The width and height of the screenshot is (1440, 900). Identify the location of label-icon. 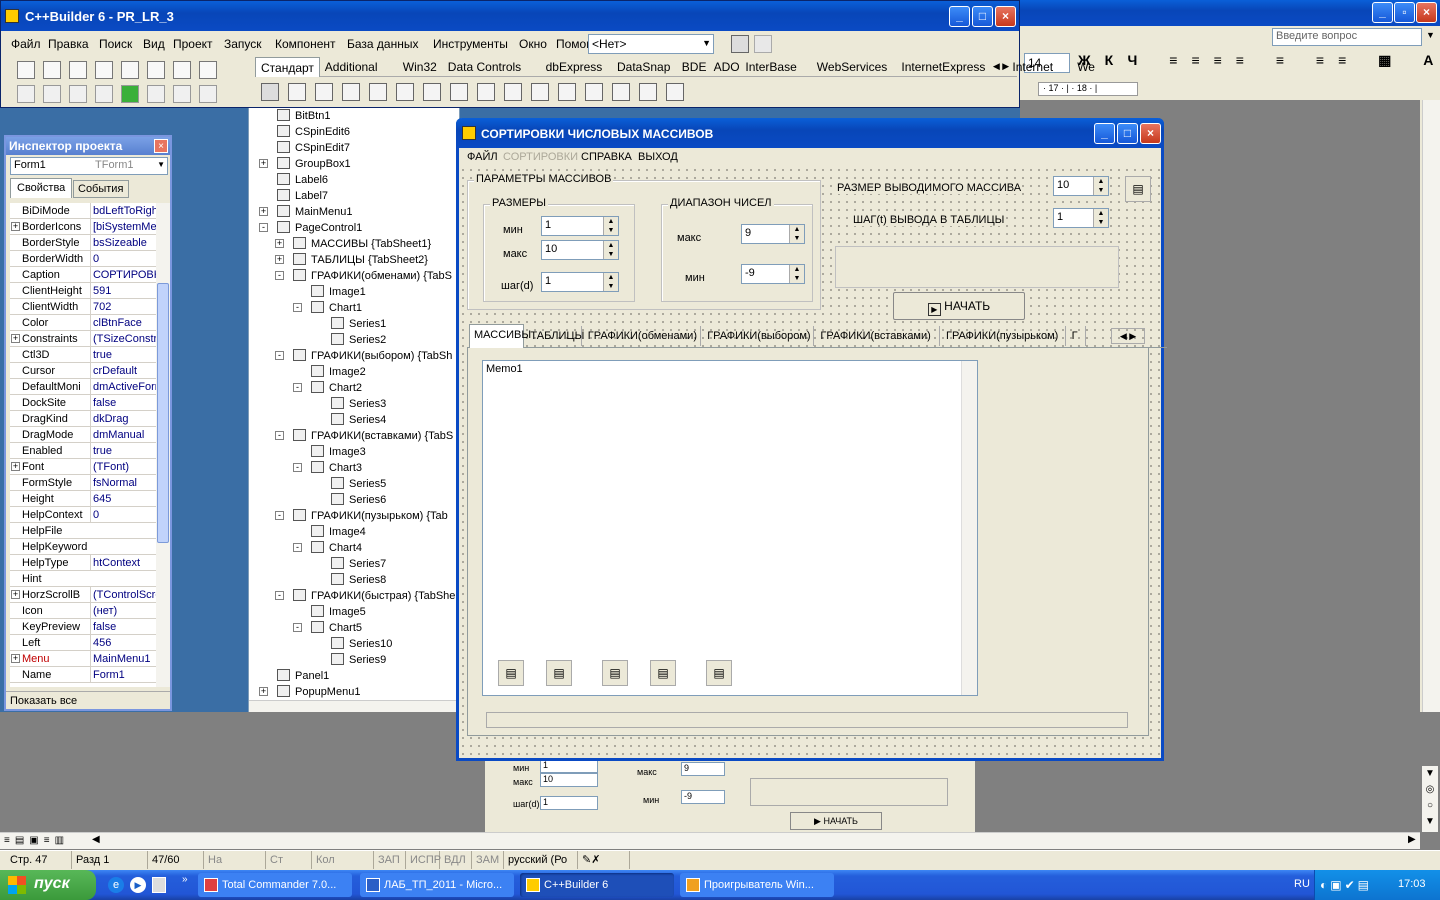
(351, 92).